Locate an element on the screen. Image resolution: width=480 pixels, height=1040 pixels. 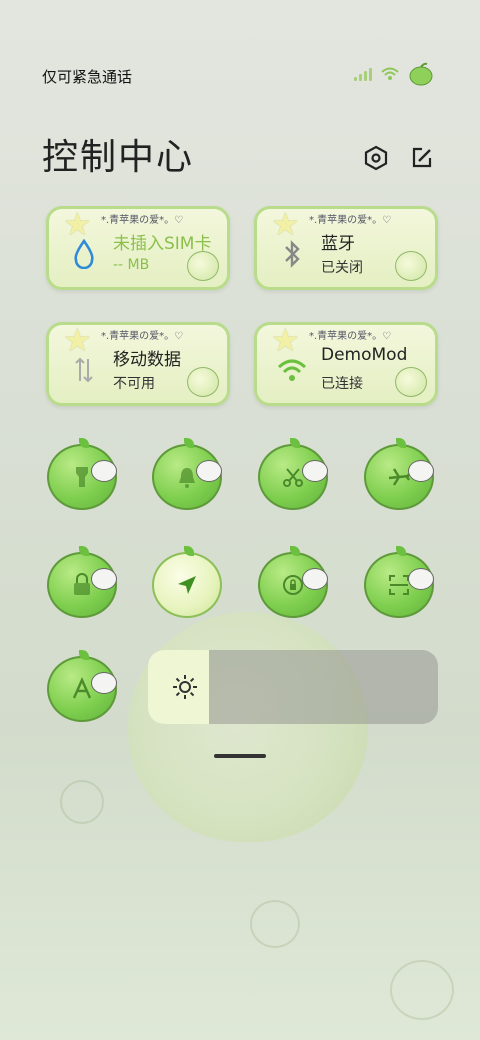
edit-icon is located at coordinates (422, 157).